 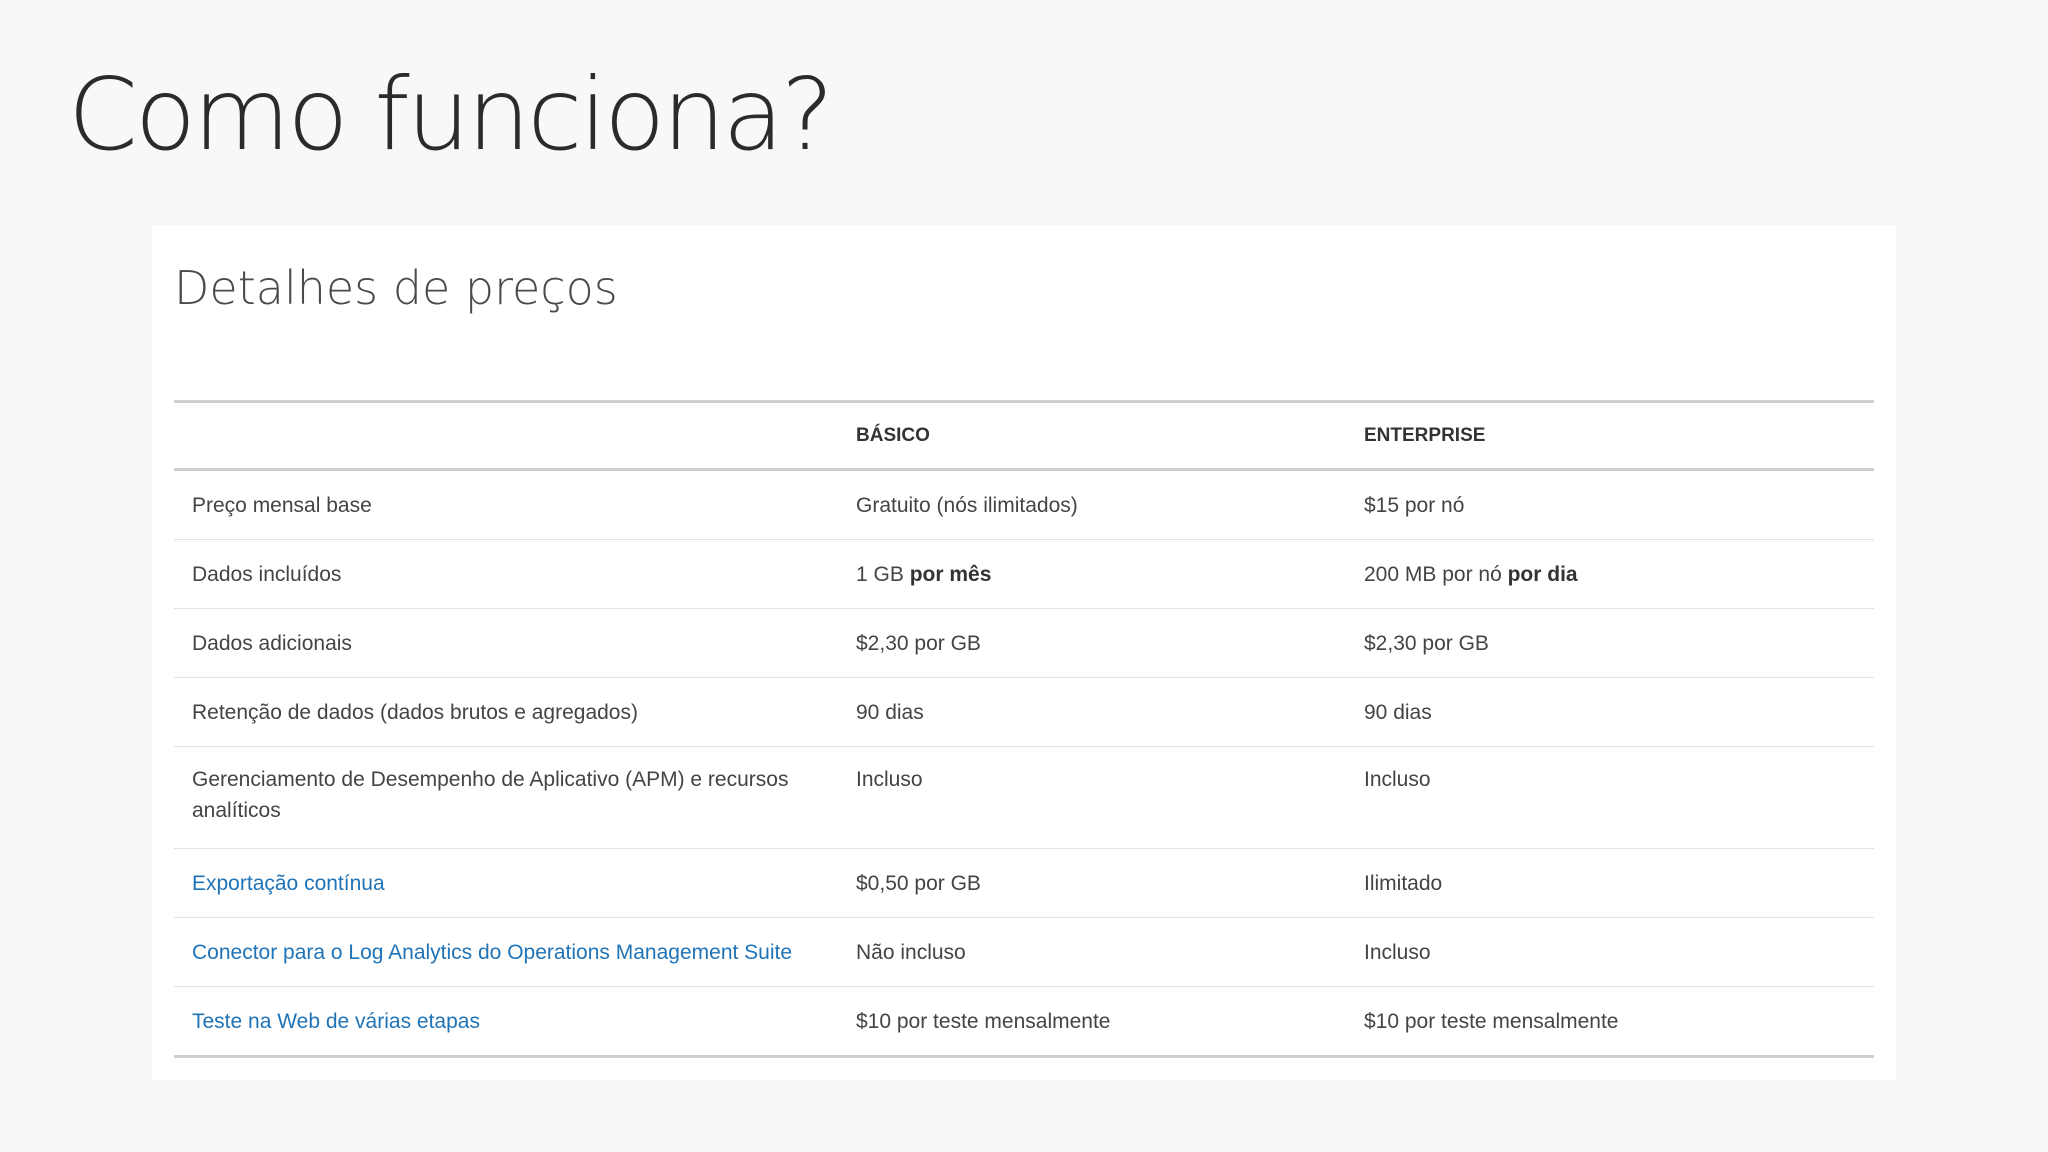 What do you see at coordinates (1414, 505) in the screenshot?
I see `enterprise-value: $15 por nó` at bounding box center [1414, 505].